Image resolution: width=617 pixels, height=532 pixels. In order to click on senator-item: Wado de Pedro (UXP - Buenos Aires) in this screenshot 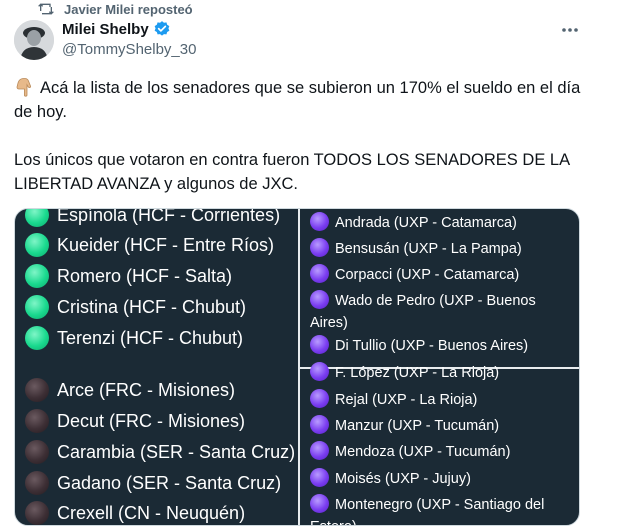, I will do `click(441, 312)`.